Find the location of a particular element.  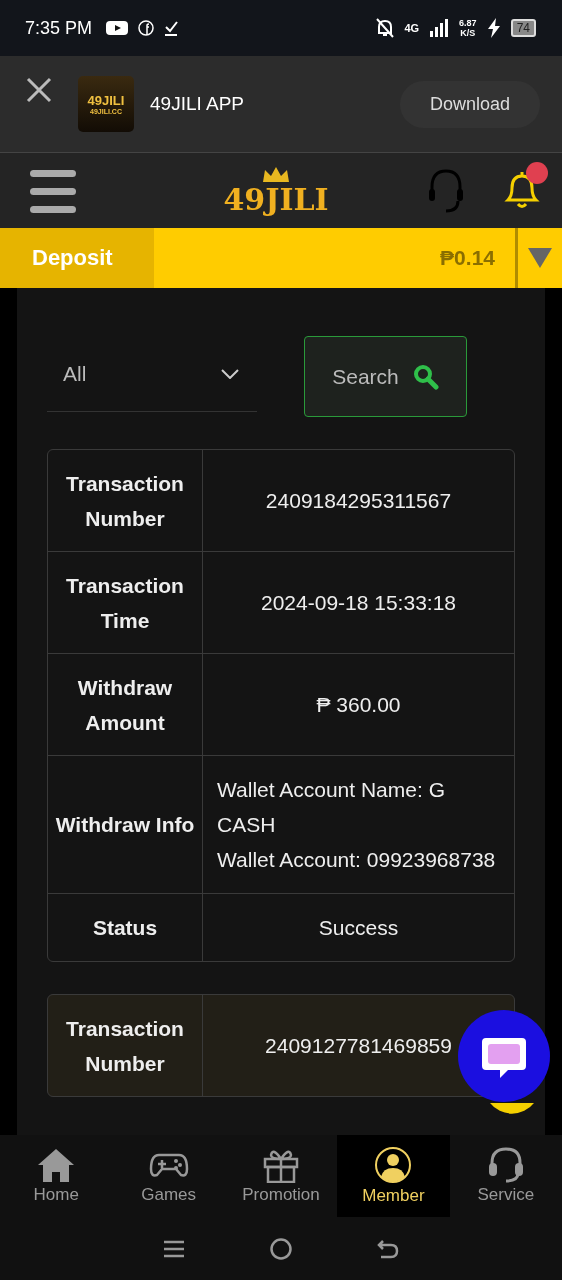

network-type: 4G is located at coordinates (412, 28).